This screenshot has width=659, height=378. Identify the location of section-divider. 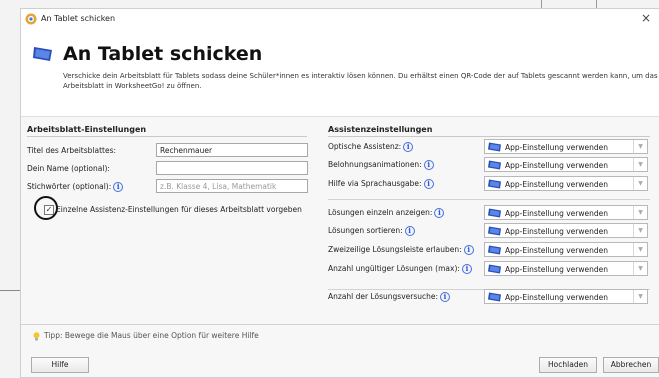
(489, 199).